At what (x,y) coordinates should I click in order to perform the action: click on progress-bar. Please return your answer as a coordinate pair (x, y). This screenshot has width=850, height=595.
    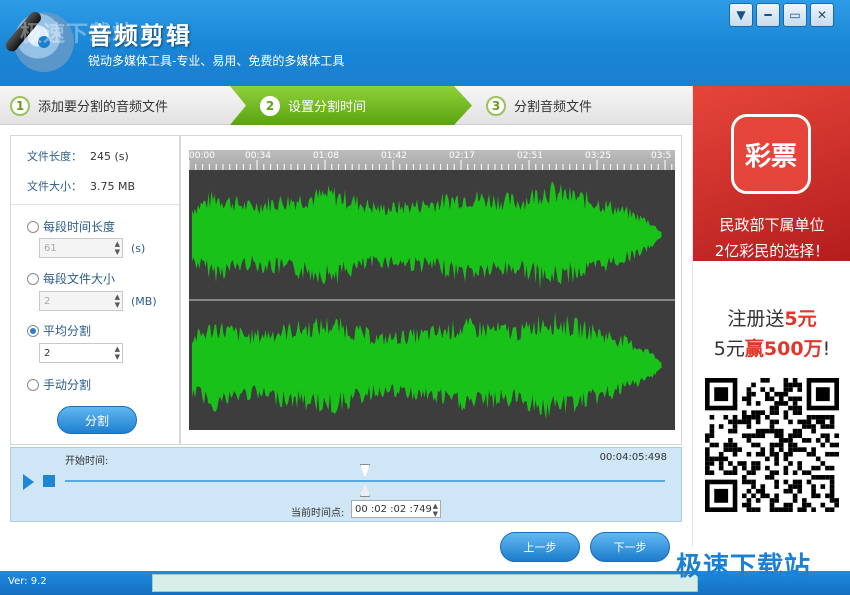
    Looking at the image, I should click on (425, 583).